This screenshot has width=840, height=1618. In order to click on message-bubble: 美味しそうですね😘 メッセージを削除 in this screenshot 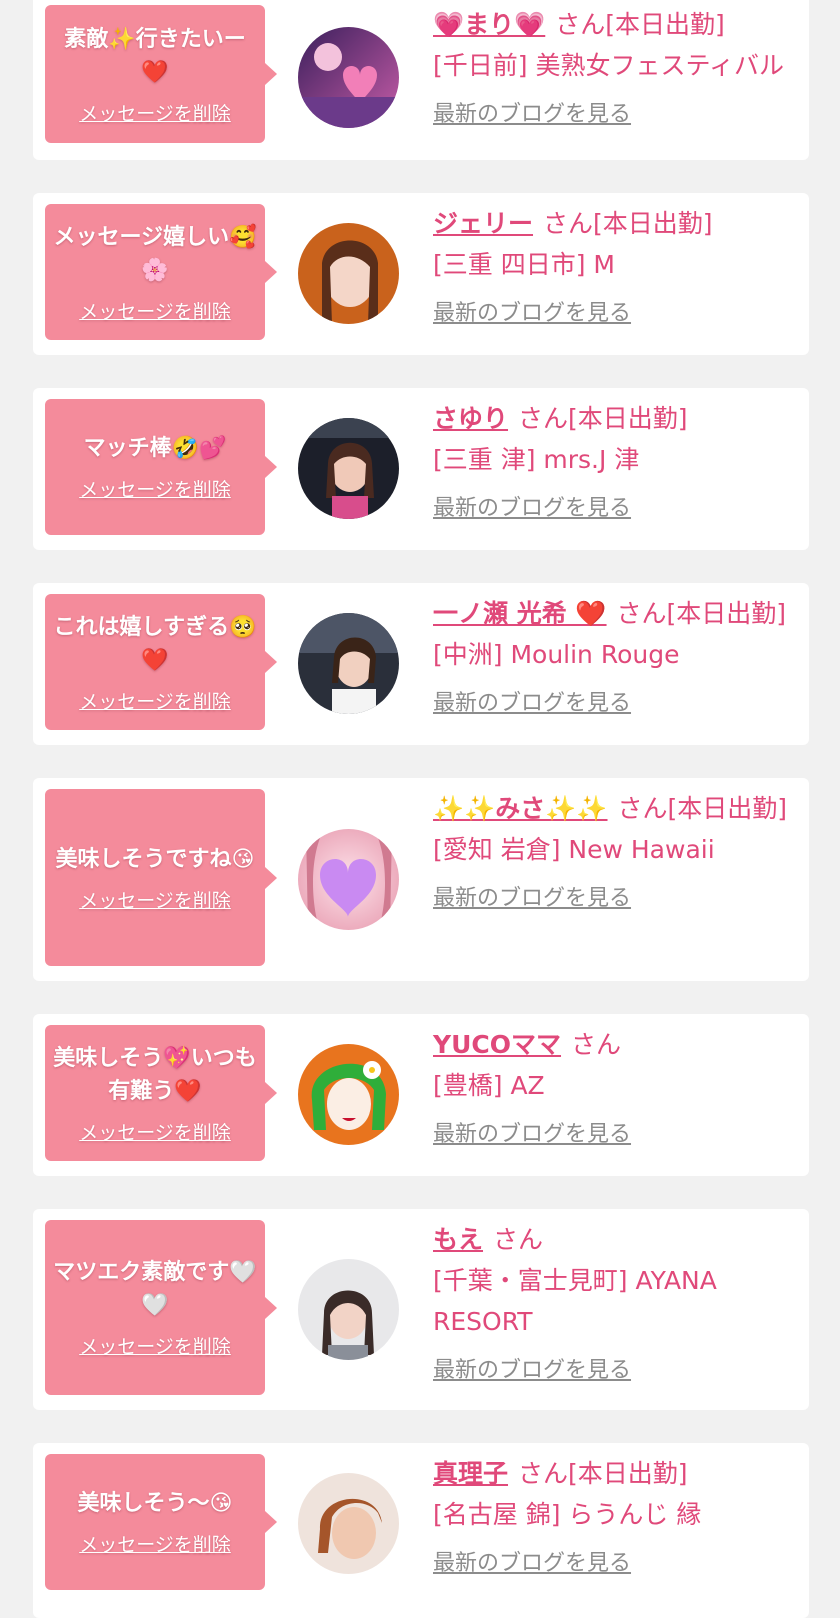, I will do `click(161, 877)`.